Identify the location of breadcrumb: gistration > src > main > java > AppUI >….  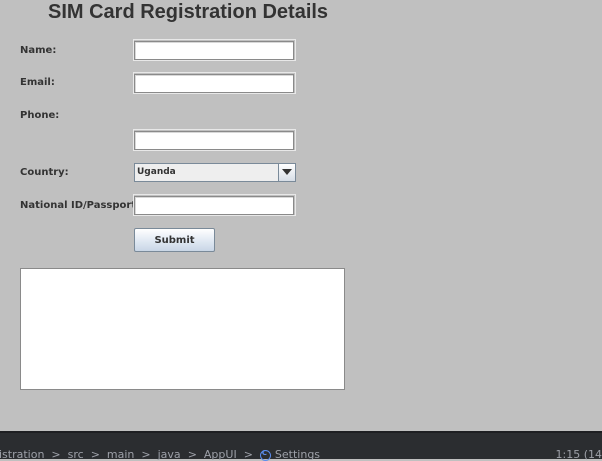
(160, 454).